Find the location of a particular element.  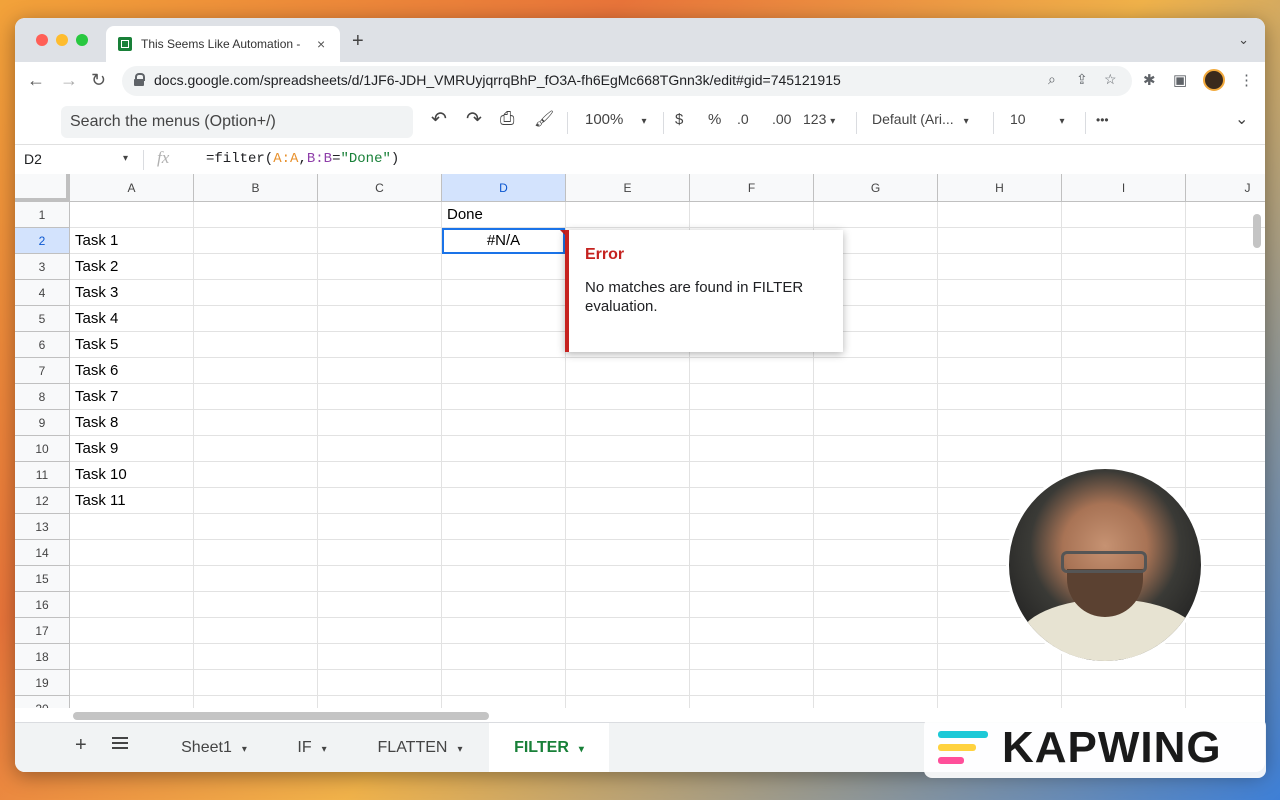

close-icon: × is located at coordinates (321, 44).